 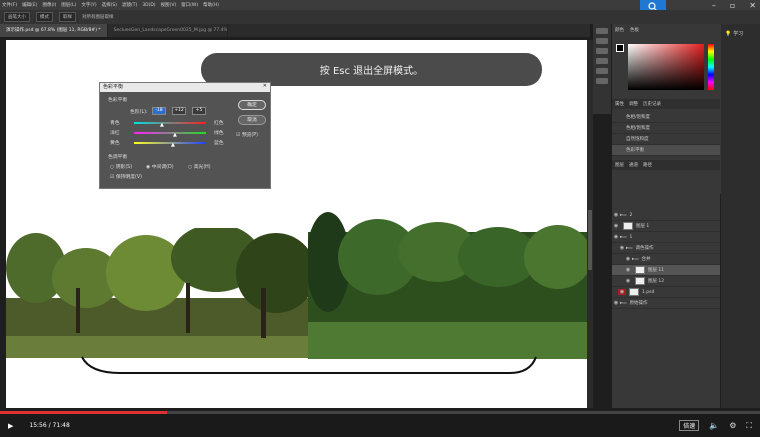 I want to click on layer-row: ◉ ▸▭ 调色操作, so click(x=666, y=248).